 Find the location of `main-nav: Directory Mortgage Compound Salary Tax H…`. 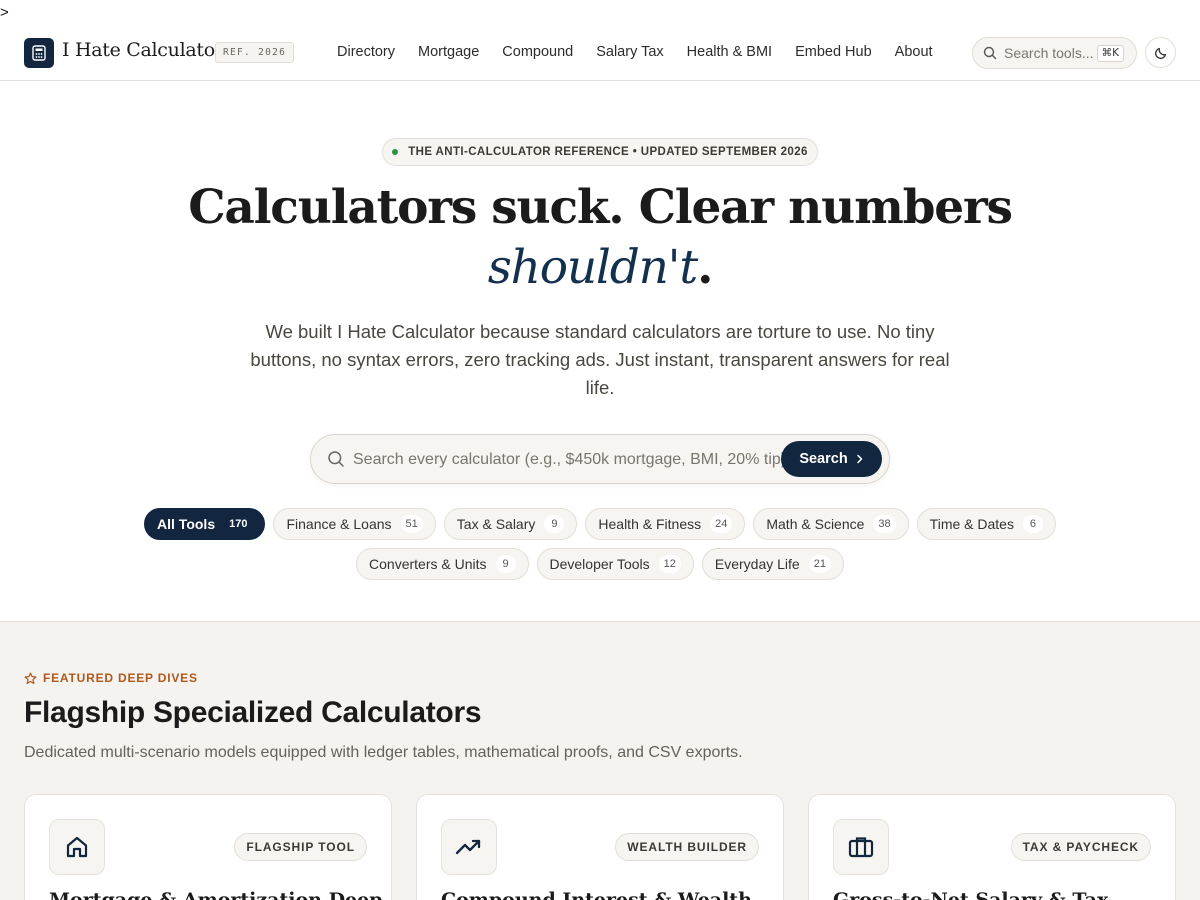

main-nav: Directory Mortgage Compound Salary Tax H… is located at coordinates (646, 52).